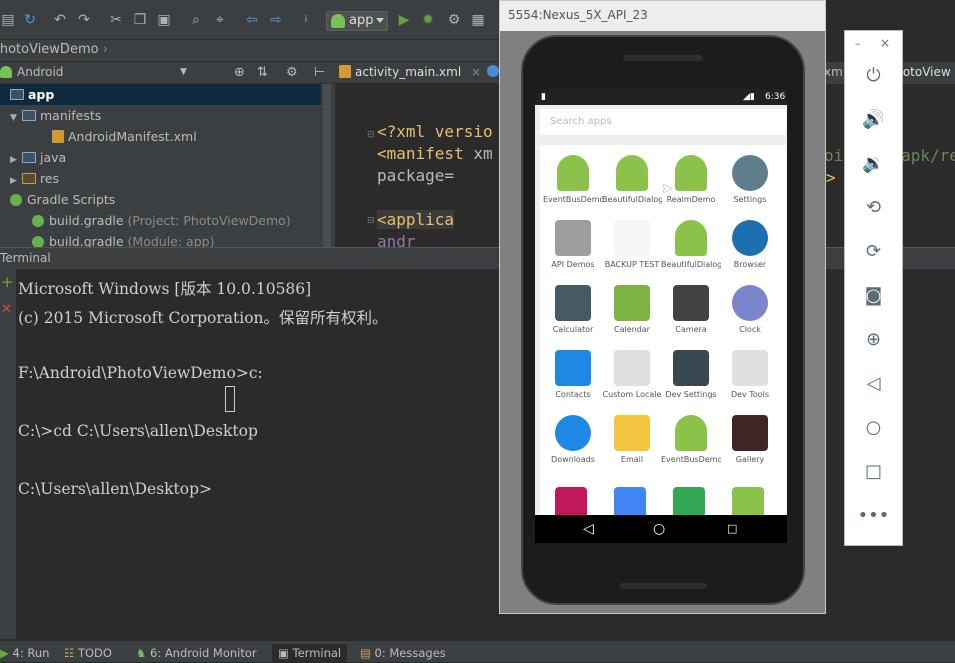 The height and width of the screenshot is (663, 955). What do you see at coordinates (732, 529) in the screenshot?
I see `nav-overview-icon: □` at bounding box center [732, 529].